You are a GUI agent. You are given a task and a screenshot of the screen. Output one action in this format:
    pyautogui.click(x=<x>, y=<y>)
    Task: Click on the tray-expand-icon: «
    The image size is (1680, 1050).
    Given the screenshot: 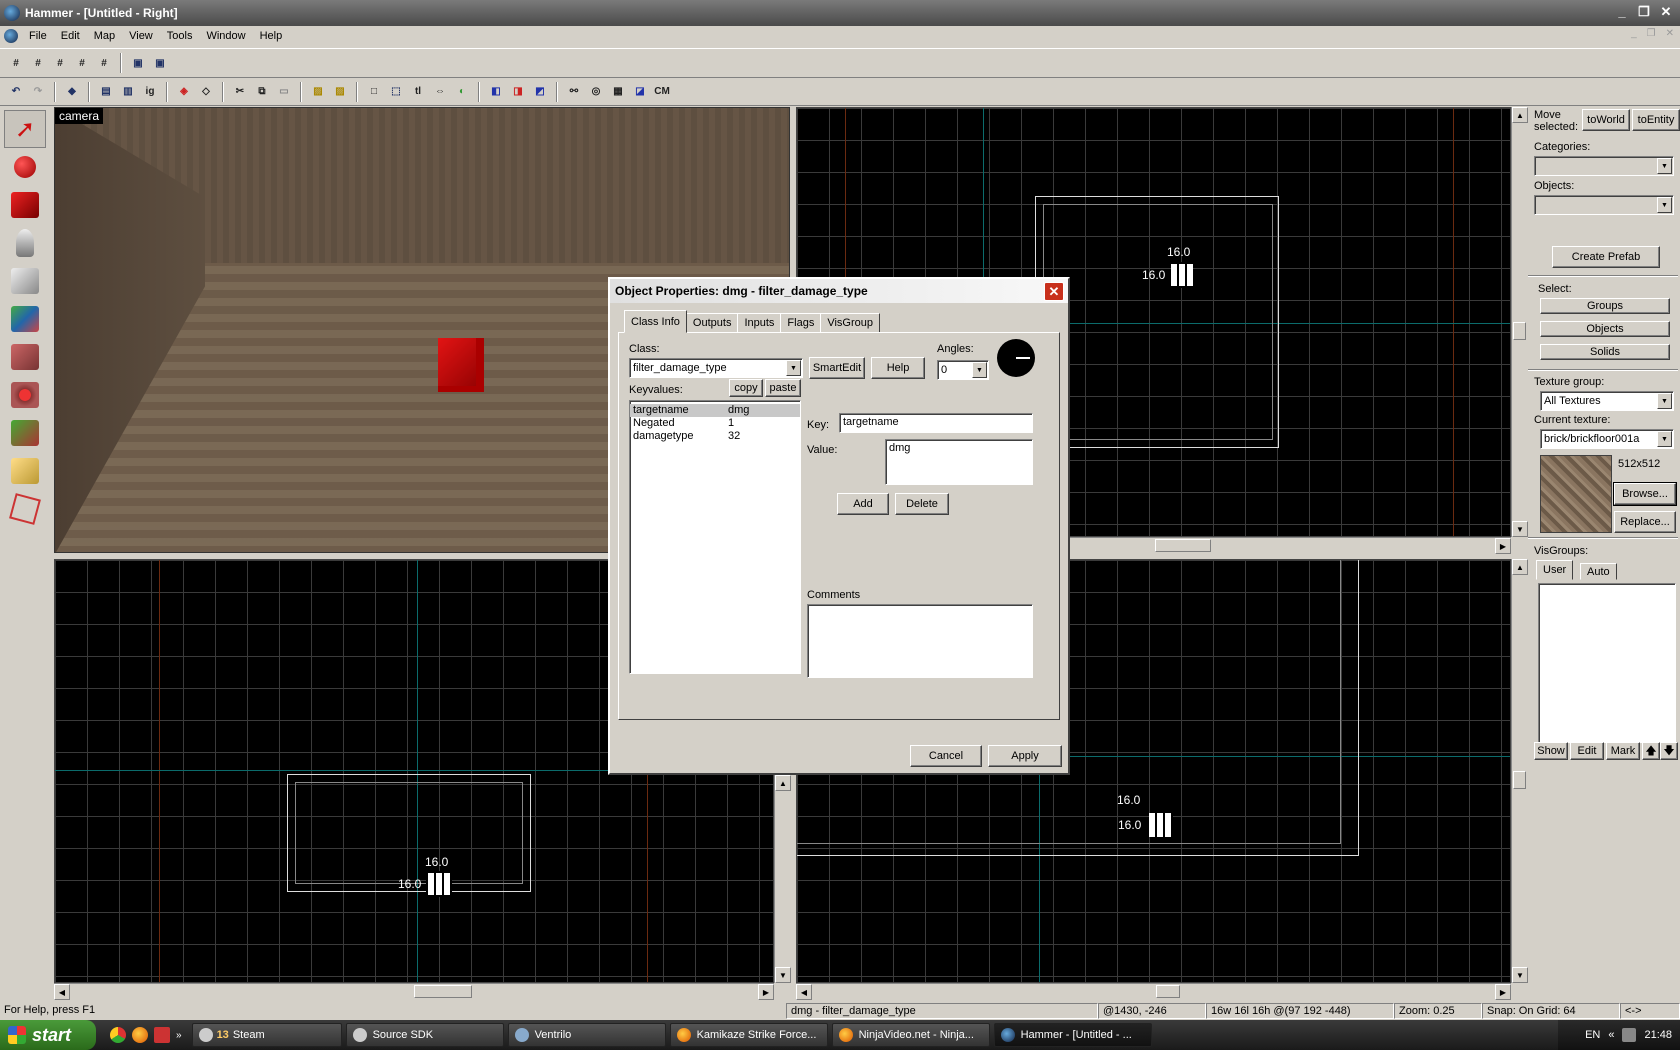 What is the action you would take?
    pyautogui.click(x=1611, y=1035)
    